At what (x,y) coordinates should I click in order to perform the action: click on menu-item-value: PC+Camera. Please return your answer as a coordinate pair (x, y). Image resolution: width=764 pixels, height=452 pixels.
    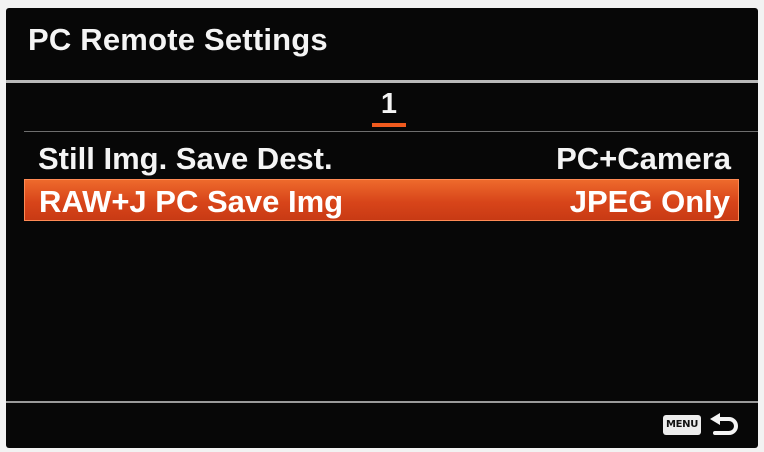
    Looking at the image, I should click on (643, 158).